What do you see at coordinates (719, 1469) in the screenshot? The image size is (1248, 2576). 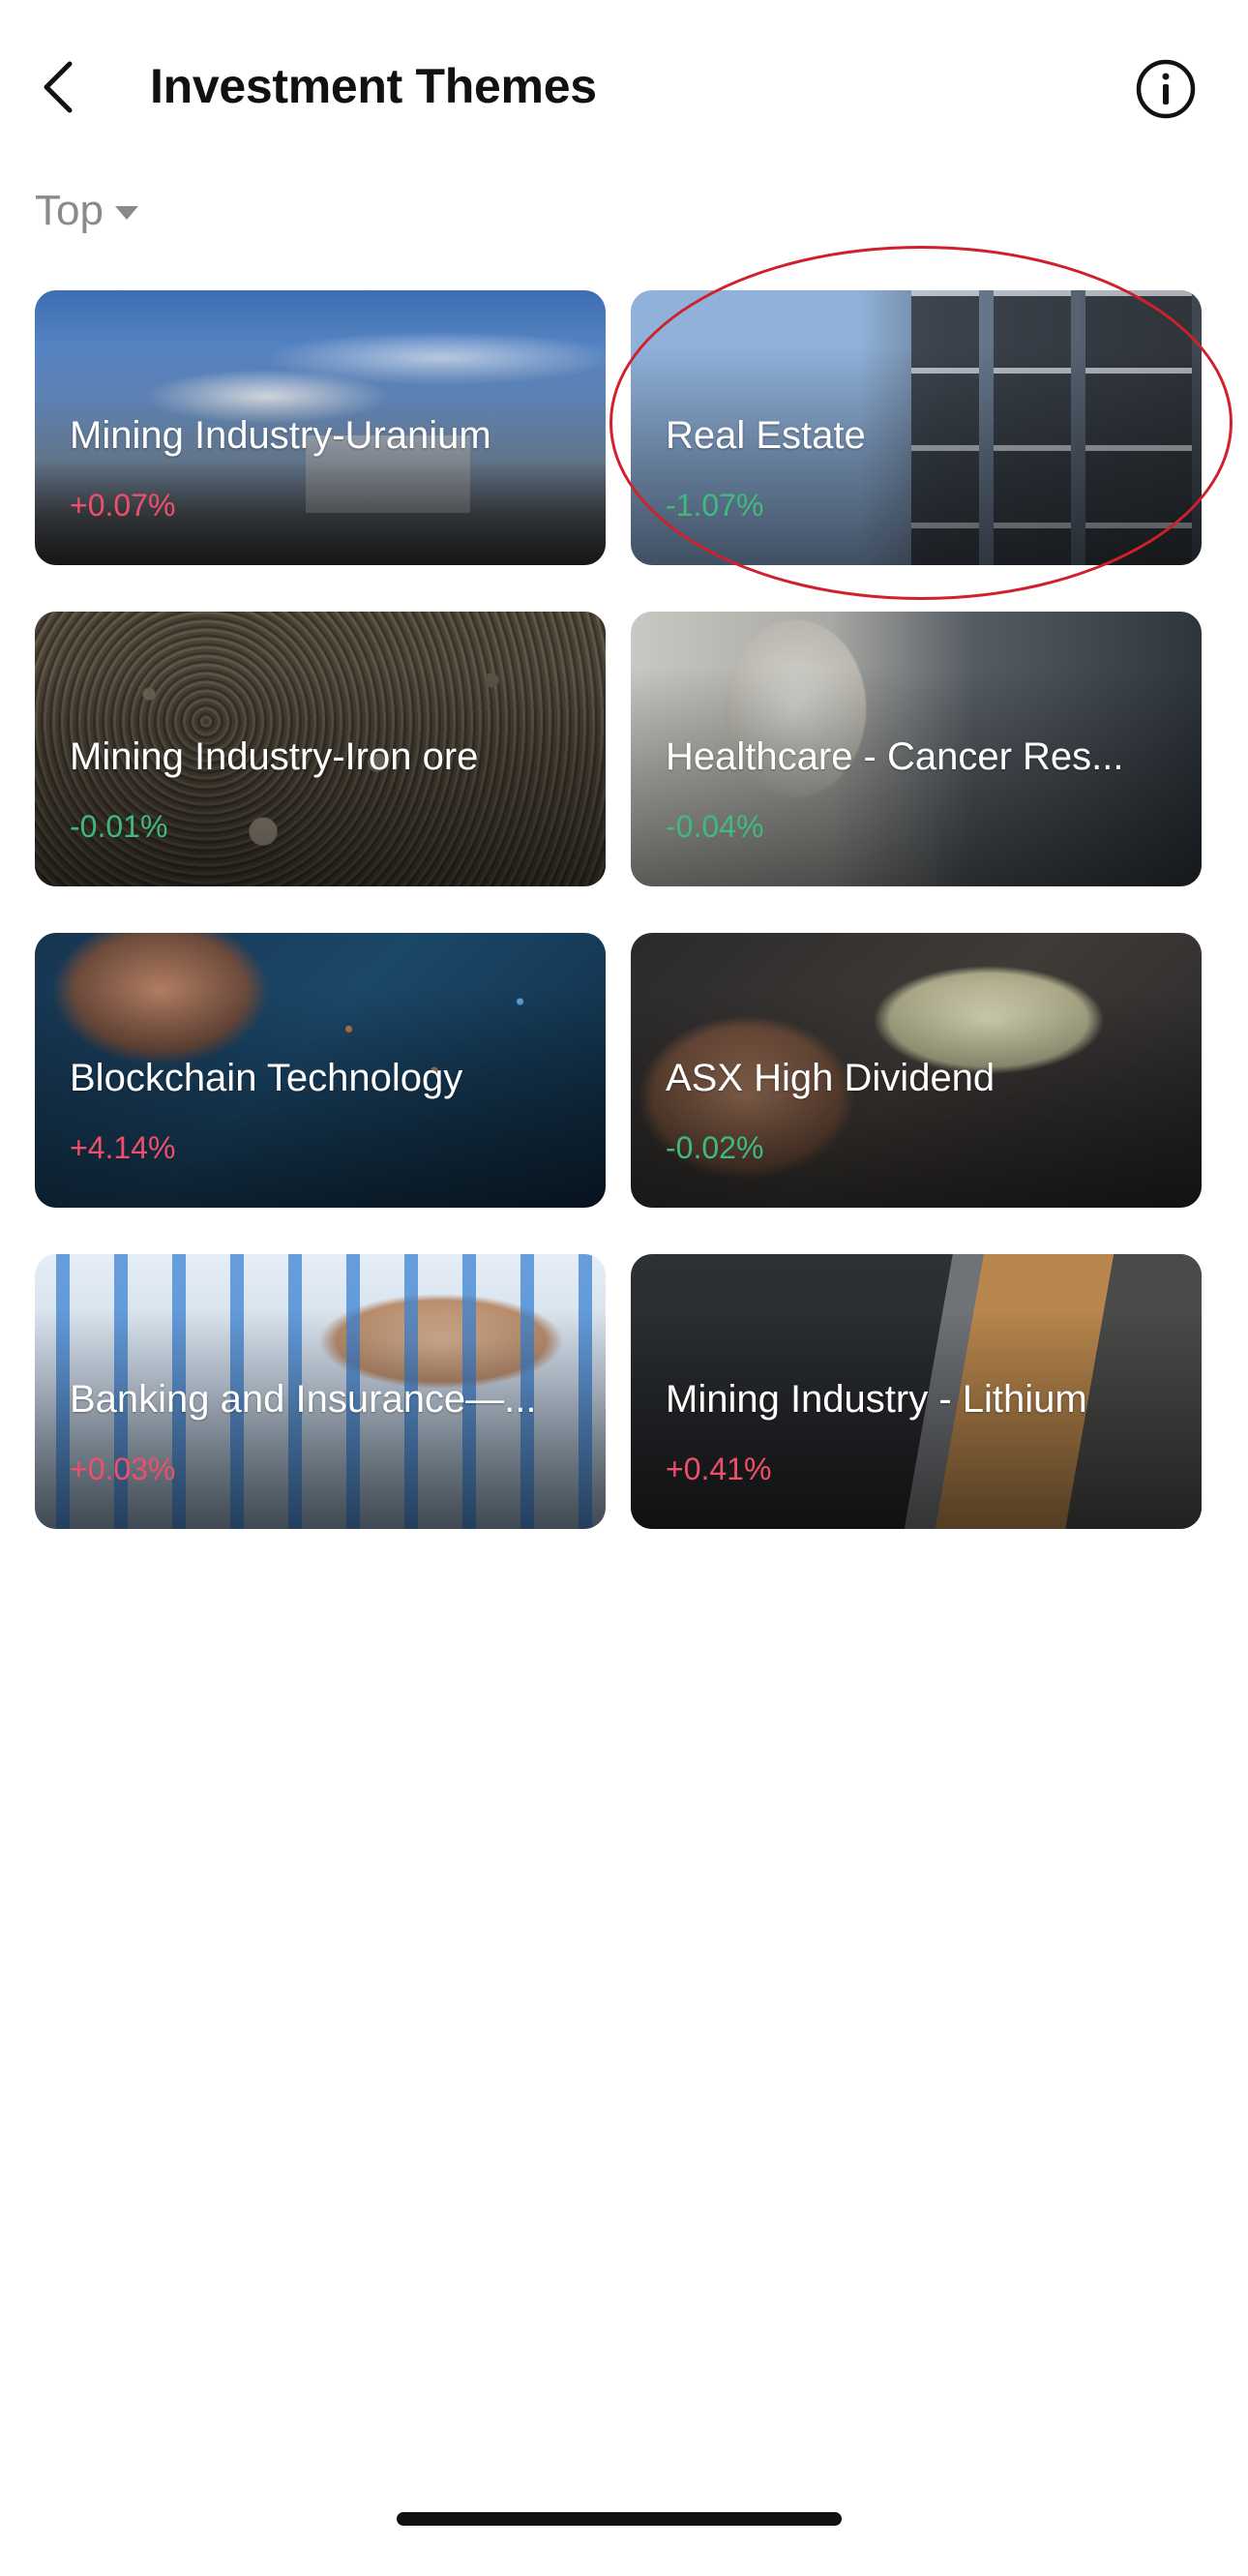 I see `theme-card-change: +0.41%` at bounding box center [719, 1469].